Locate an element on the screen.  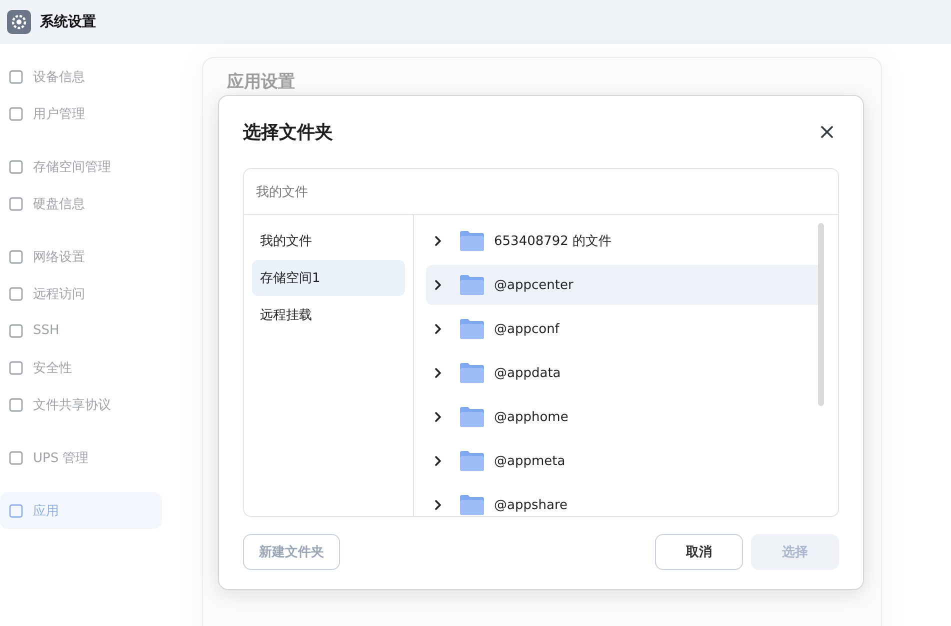
sidebar-label: 远程访问 is located at coordinates (59, 294).